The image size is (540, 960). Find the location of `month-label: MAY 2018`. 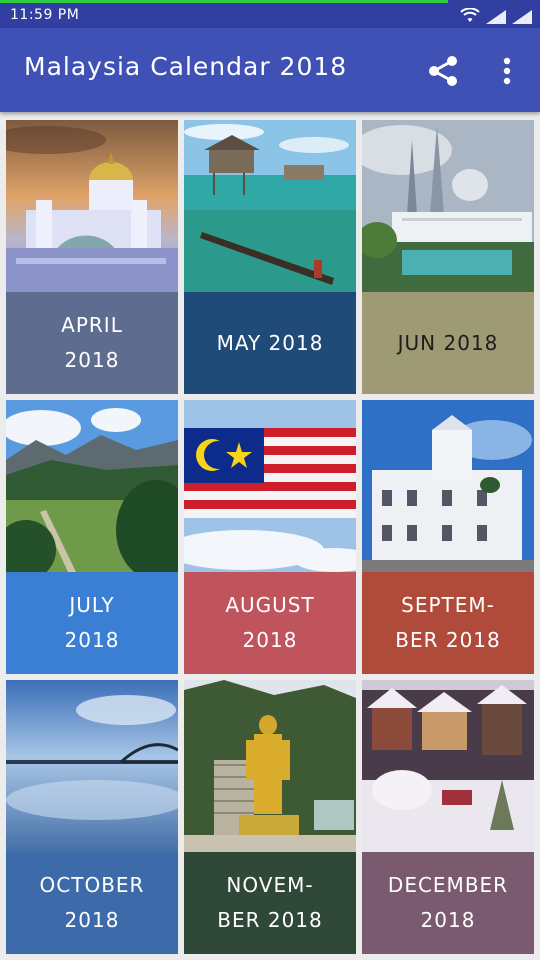

month-label: MAY 2018 is located at coordinates (270, 343).